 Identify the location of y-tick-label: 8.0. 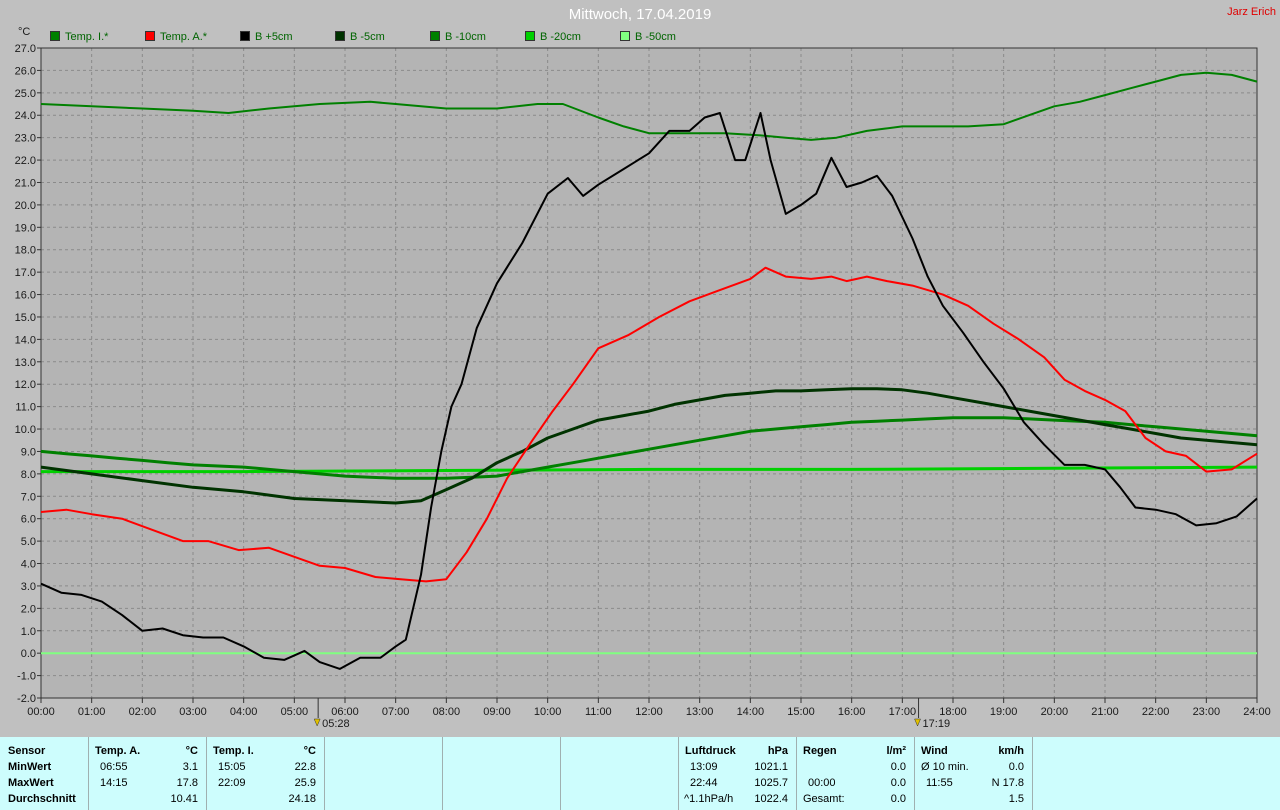
(28, 475).